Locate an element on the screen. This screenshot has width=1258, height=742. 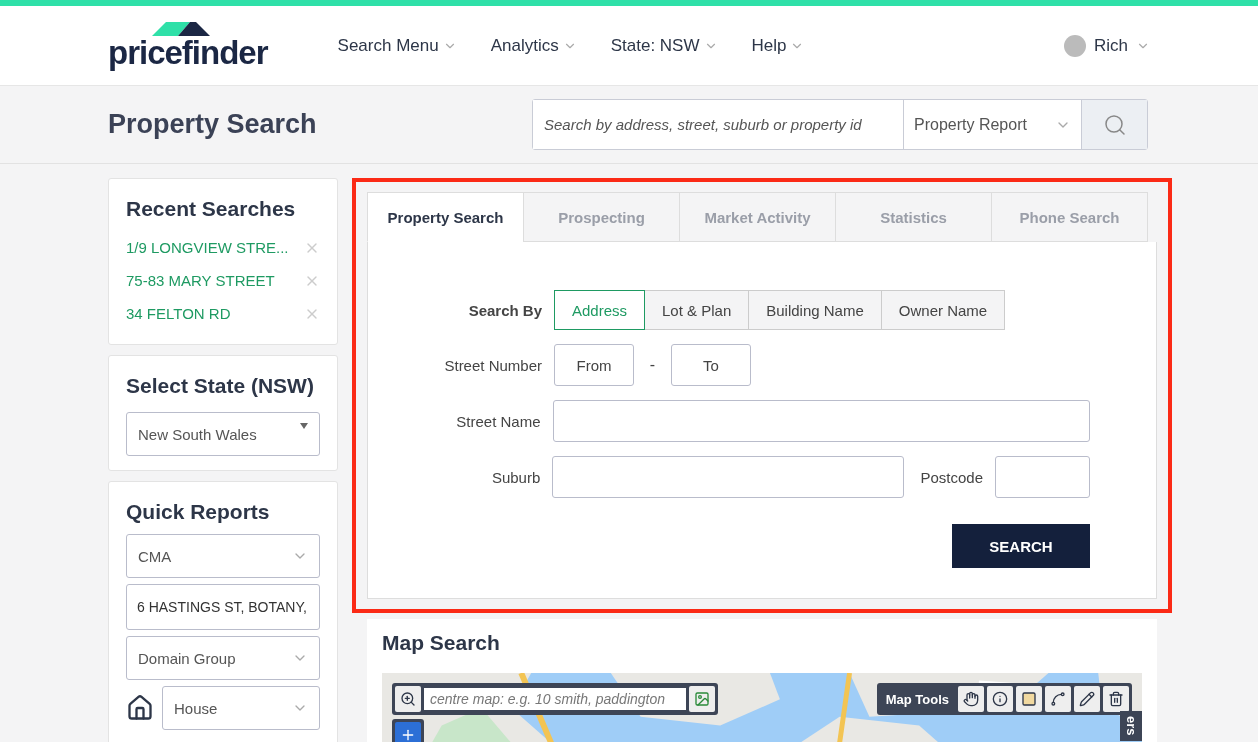
provider-select: Domain Group is located at coordinates (223, 658).